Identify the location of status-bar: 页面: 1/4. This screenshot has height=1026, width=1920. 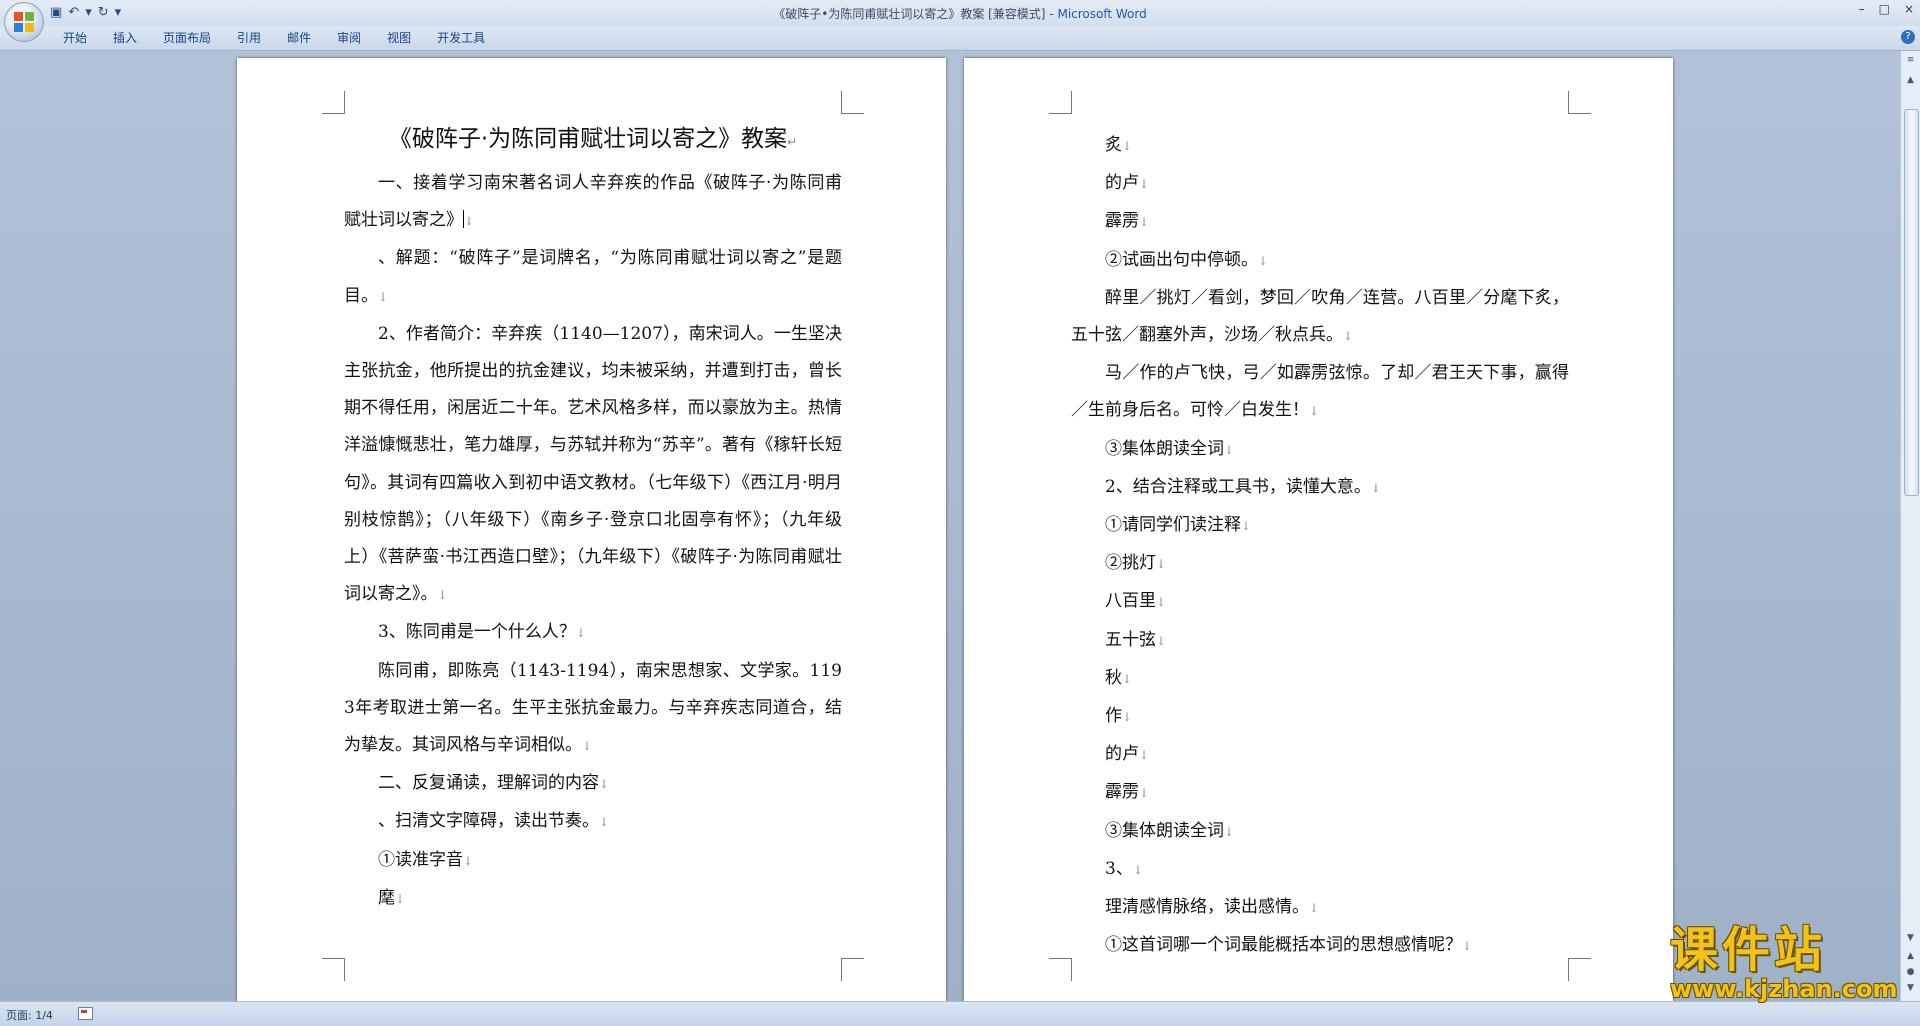
(960, 1013).